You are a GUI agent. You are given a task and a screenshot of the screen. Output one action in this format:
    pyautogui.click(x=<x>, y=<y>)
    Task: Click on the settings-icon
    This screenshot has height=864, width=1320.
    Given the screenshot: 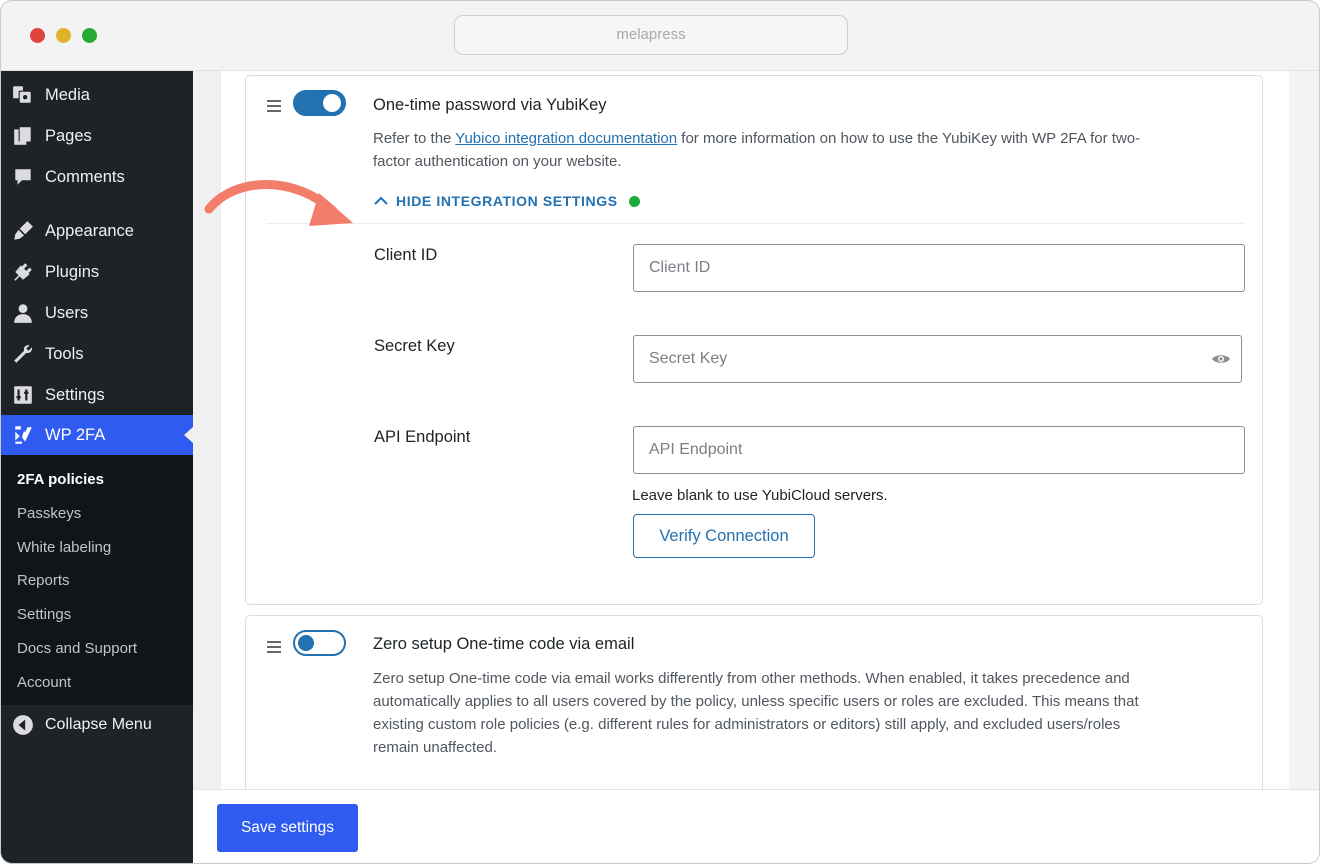 What is the action you would take?
    pyautogui.click(x=23, y=395)
    